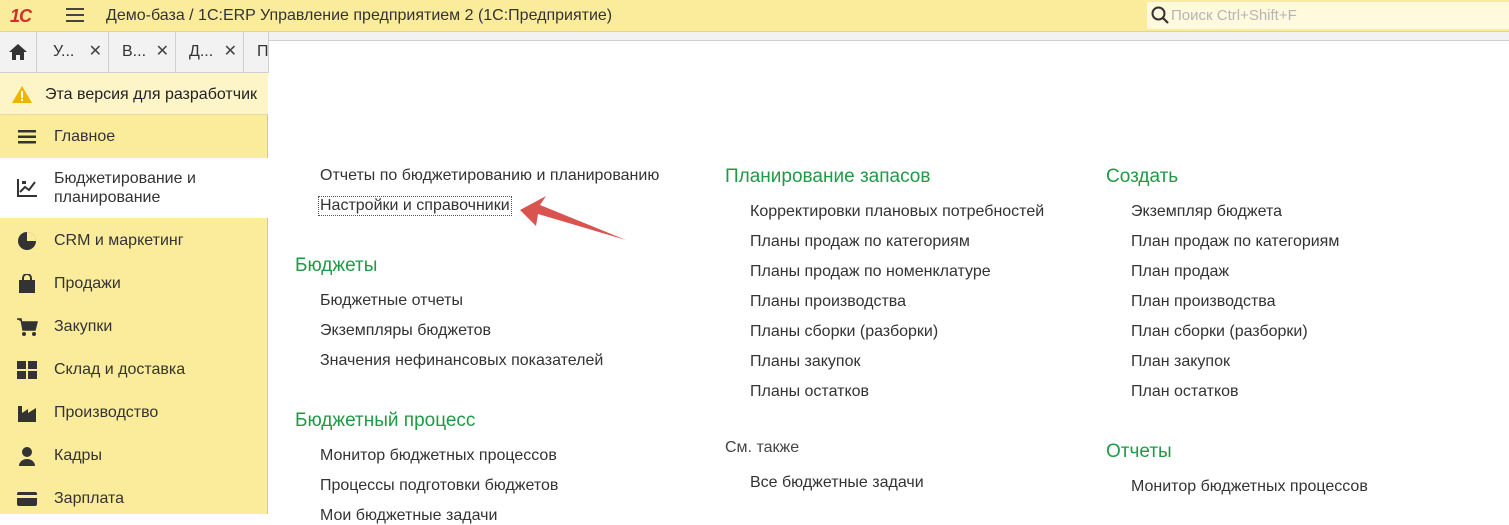 The width and height of the screenshot is (1509, 525). I want to click on link-create-assembly-plan: План сборки (разборки), so click(1219, 332).